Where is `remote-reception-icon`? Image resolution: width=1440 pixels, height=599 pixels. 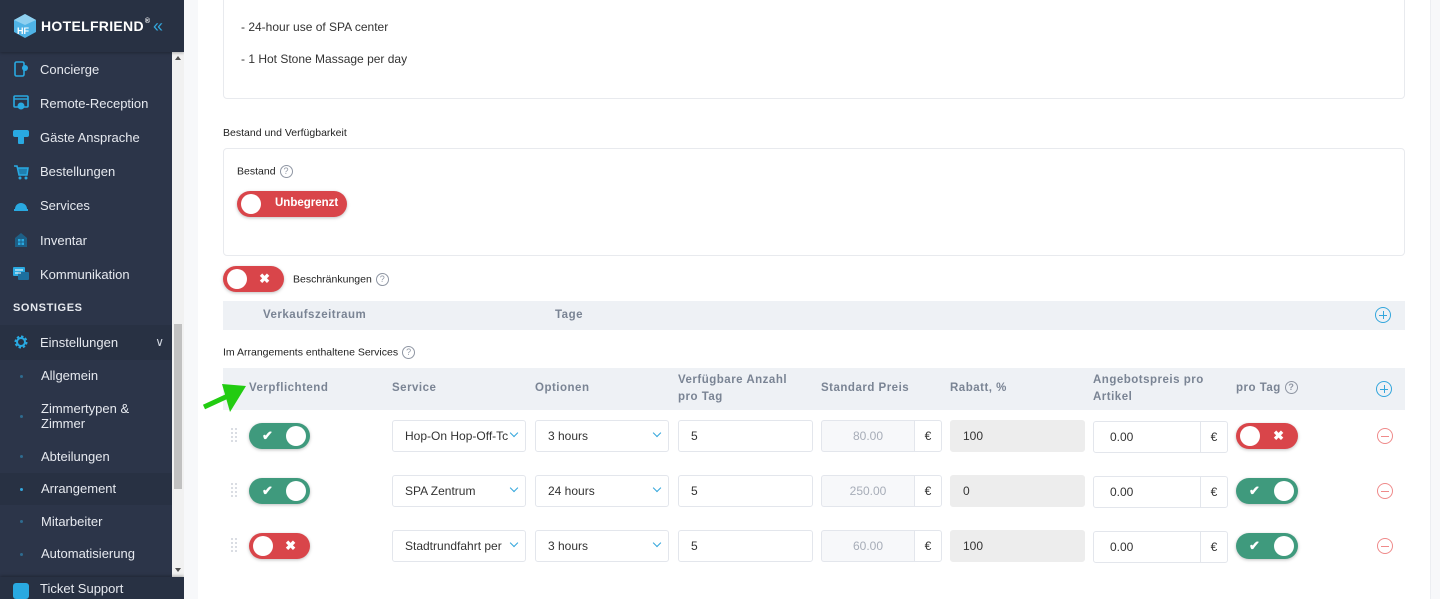 remote-reception-icon is located at coordinates (21, 103).